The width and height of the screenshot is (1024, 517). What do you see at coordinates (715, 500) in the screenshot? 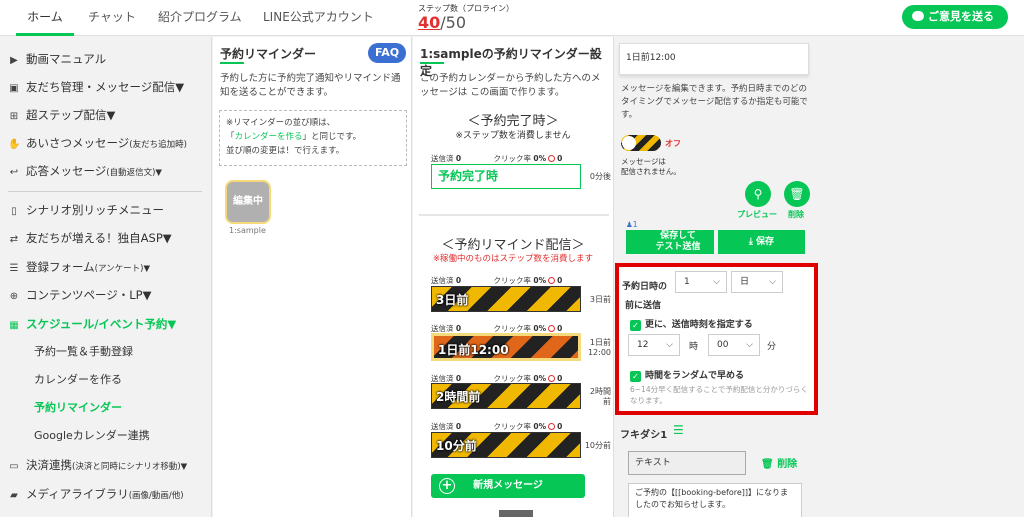
I see `message-text-area: ご予約の【[[booking-before]]】になりましたのでお知らせします。` at bounding box center [715, 500].